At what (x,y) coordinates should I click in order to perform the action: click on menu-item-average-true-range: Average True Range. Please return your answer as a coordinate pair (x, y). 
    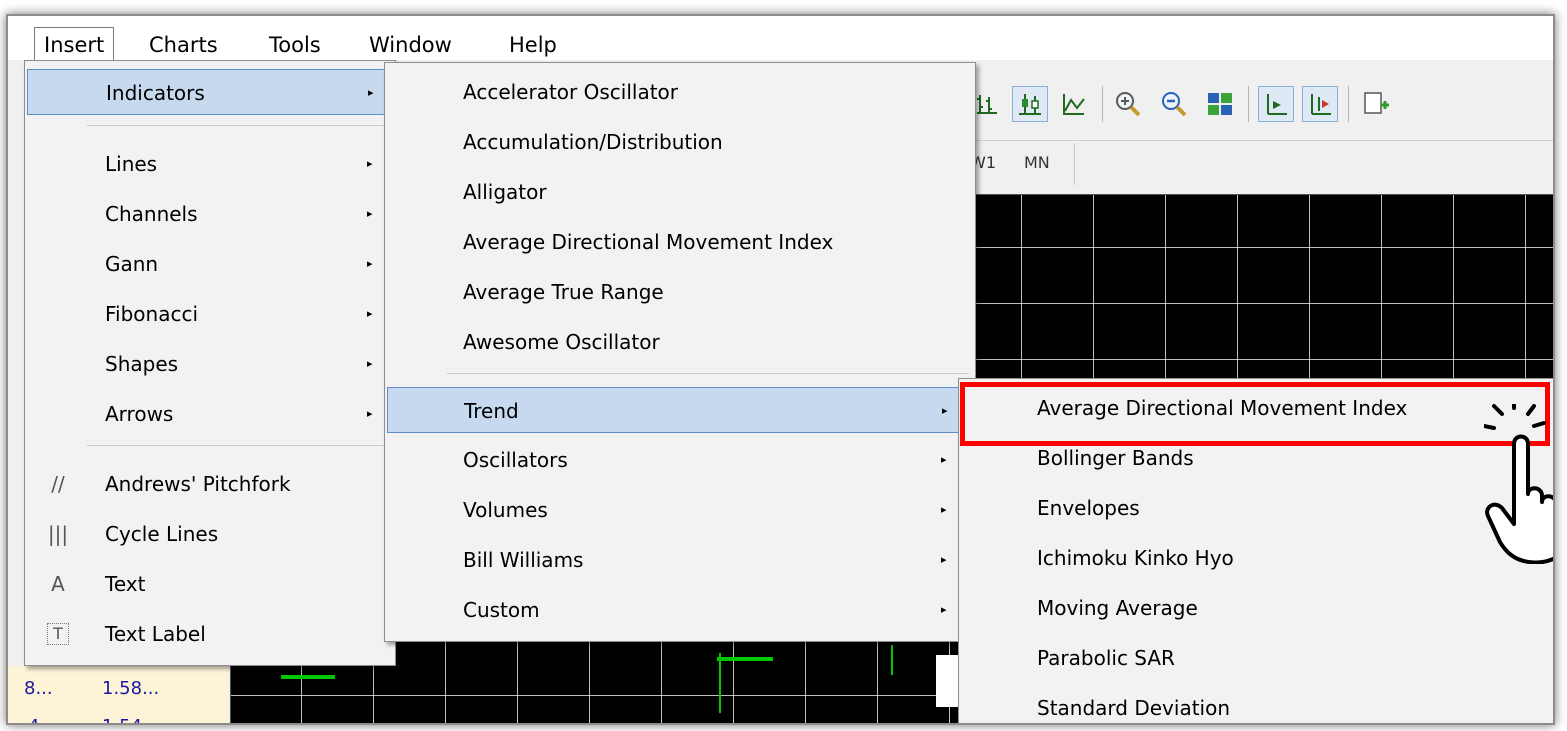
    Looking at the image, I should click on (680, 292).